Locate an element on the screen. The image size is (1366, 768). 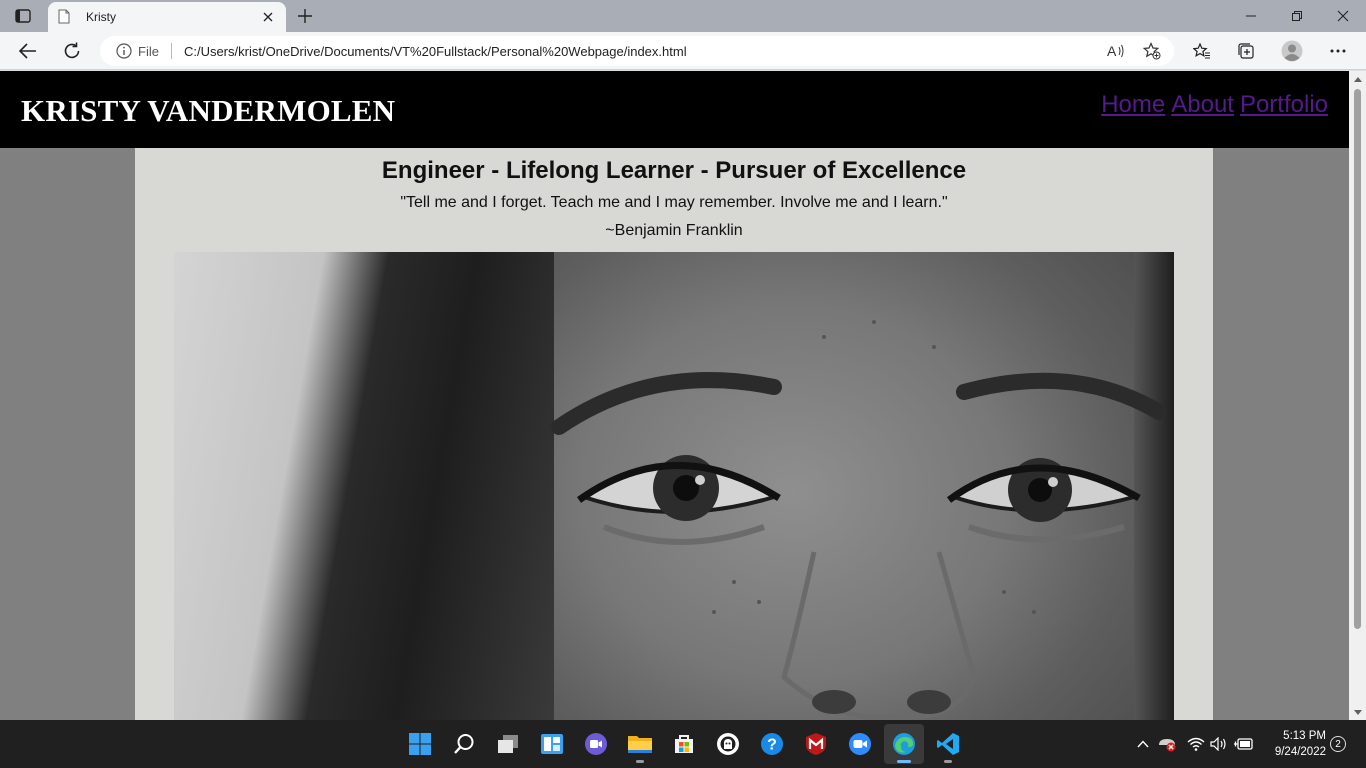
page-favicon-icon is located at coordinates (65, 17).